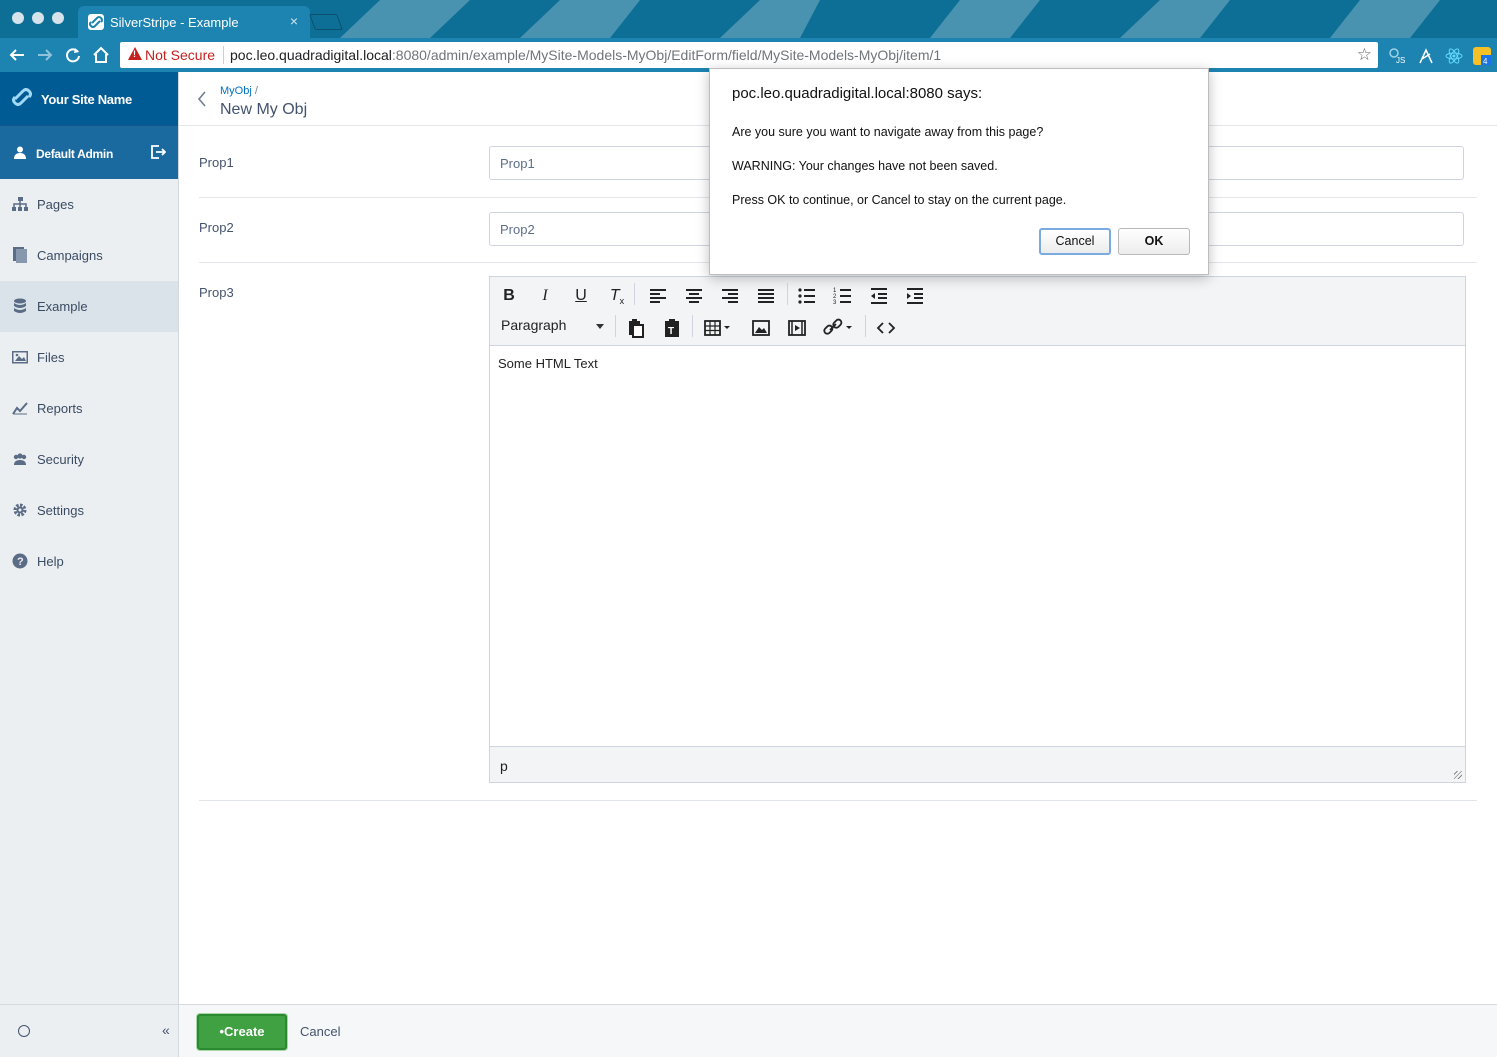 This screenshot has width=1497, height=1057. What do you see at coordinates (581, 296) in the screenshot?
I see `underline-icon: U` at bounding box center [581, 296].